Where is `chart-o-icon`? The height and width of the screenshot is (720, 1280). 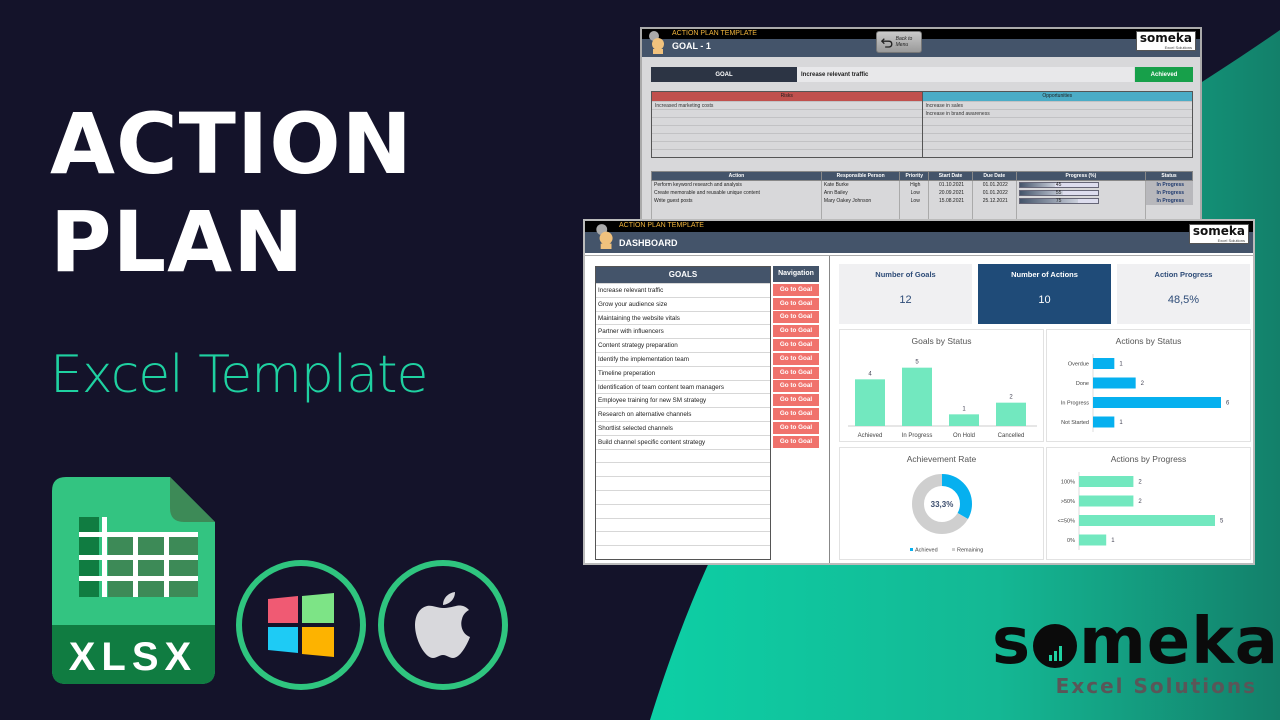
chart-o-icon is located at coordinates (1055, 646).